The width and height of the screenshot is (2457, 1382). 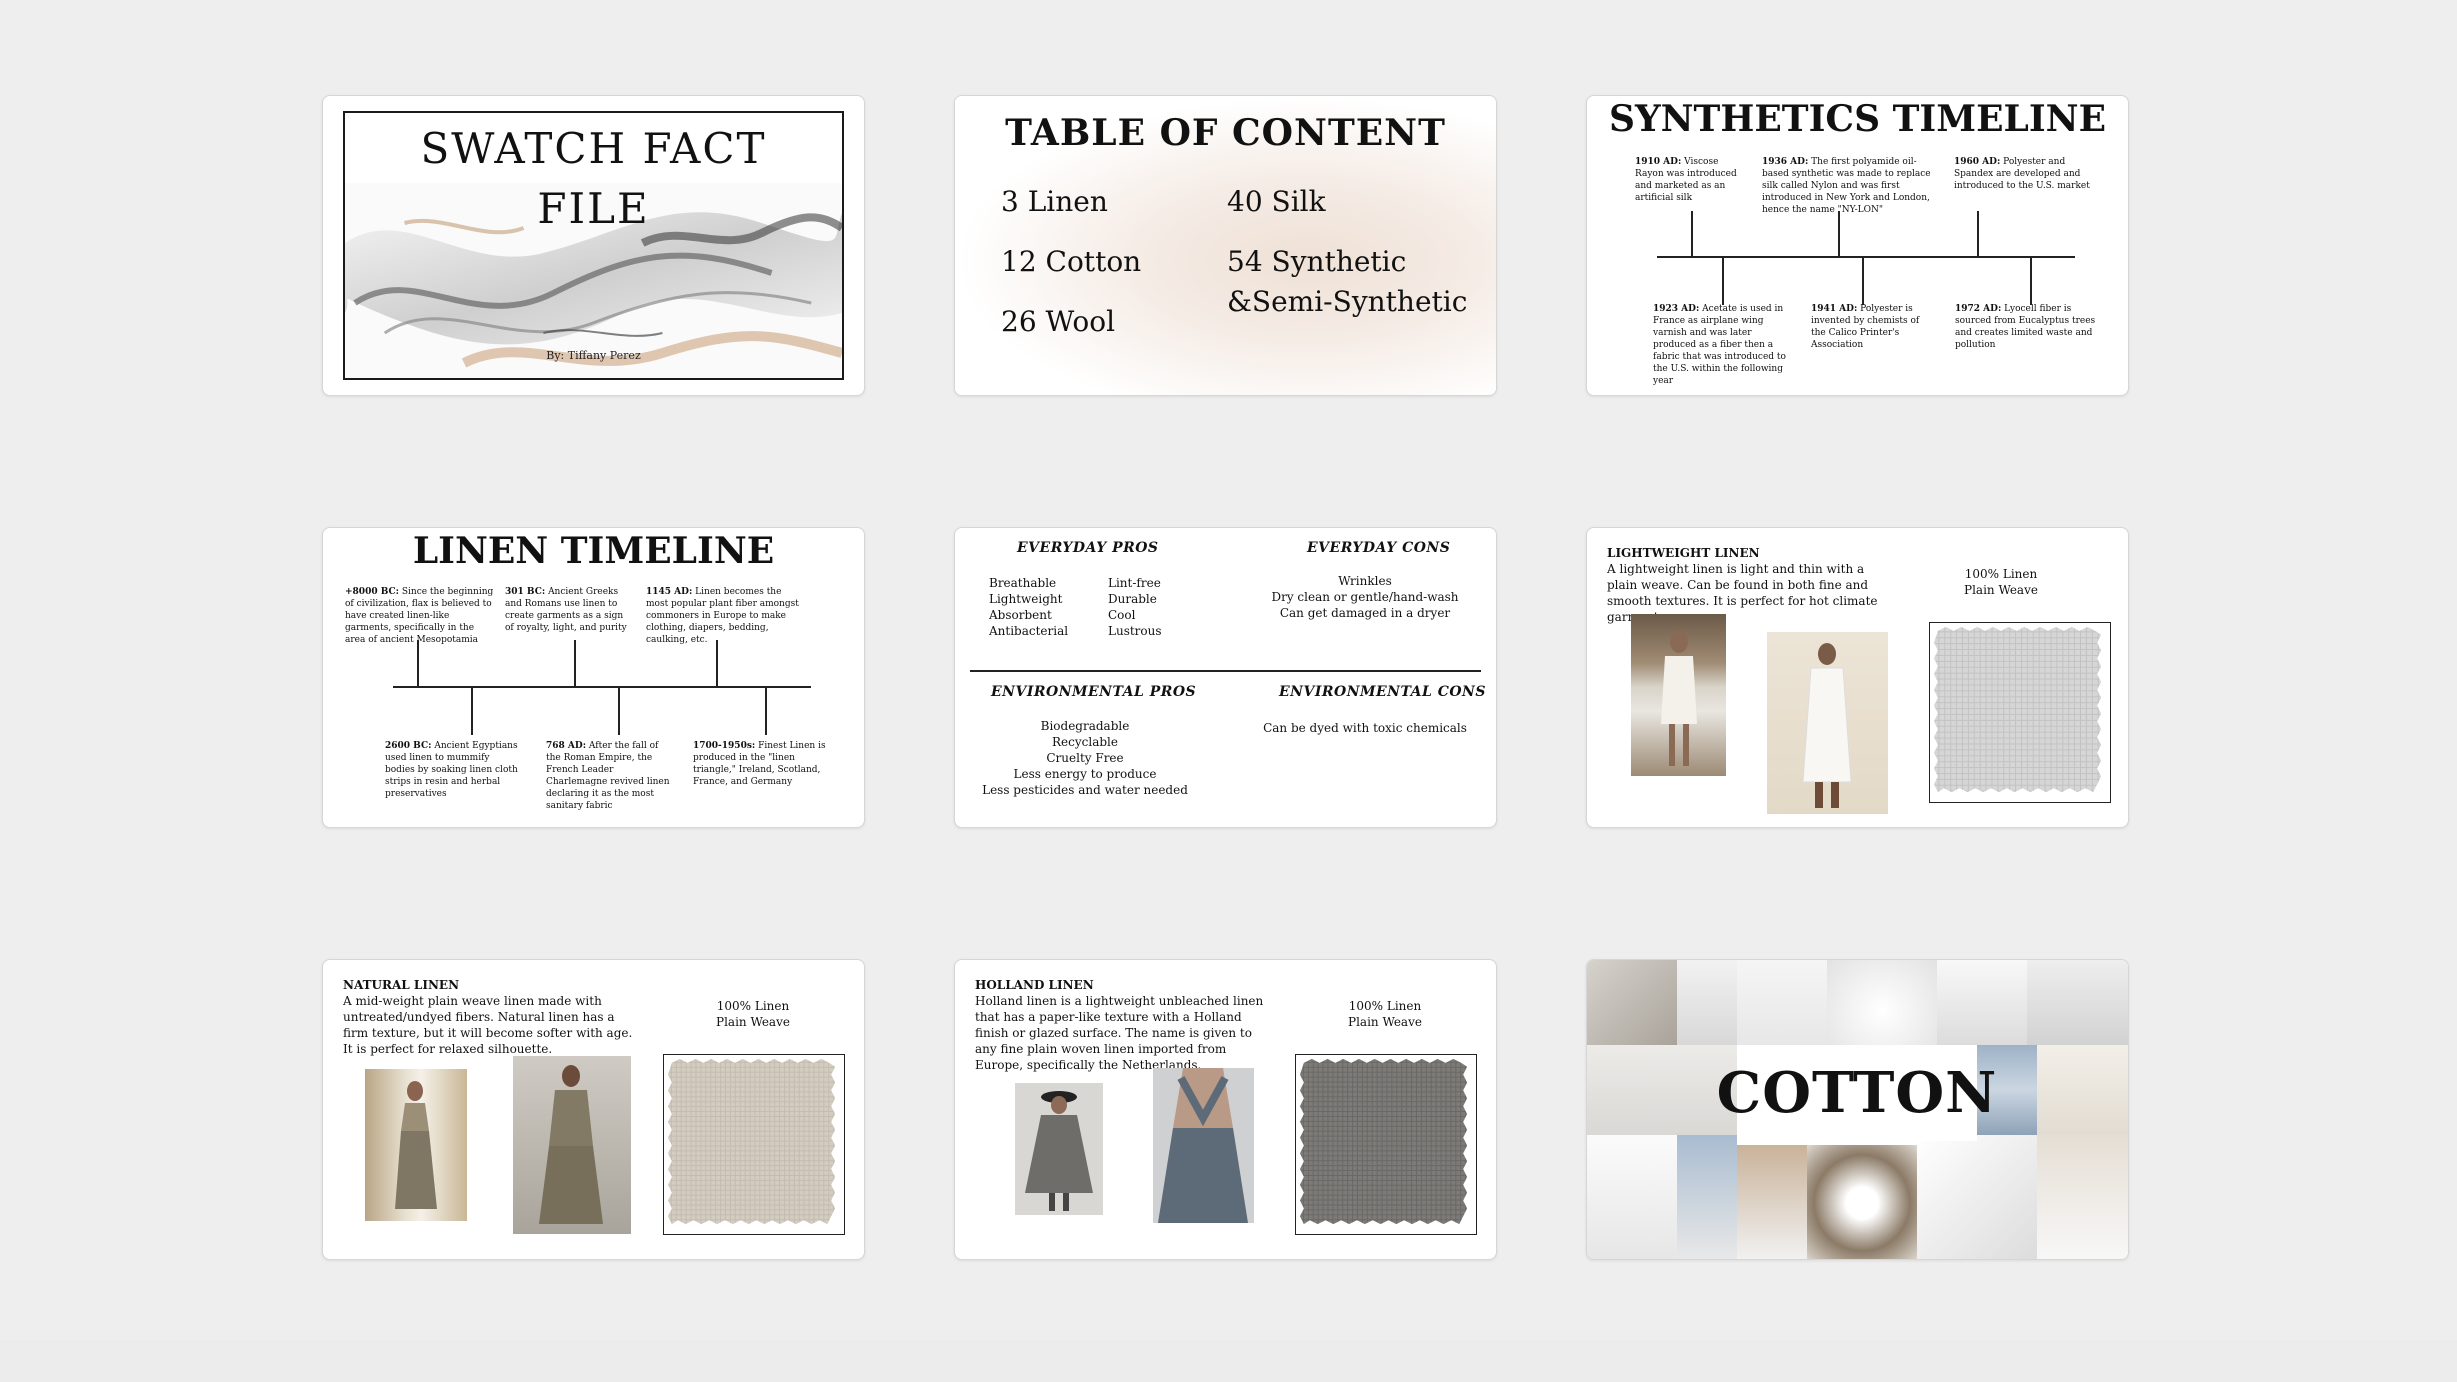 I want to click on everyday-pros-heading: EVERYDAY PROS, so click(x=1088, y=548).